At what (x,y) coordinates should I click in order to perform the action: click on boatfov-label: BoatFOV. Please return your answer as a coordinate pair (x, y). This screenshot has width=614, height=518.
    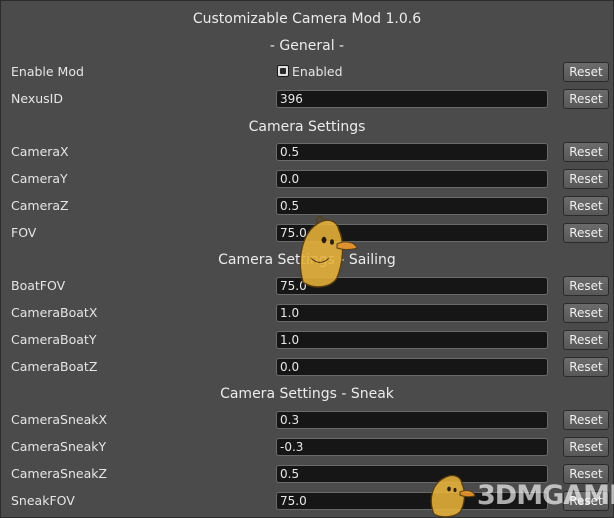
    Looking at the image, I should click on (38, 285).